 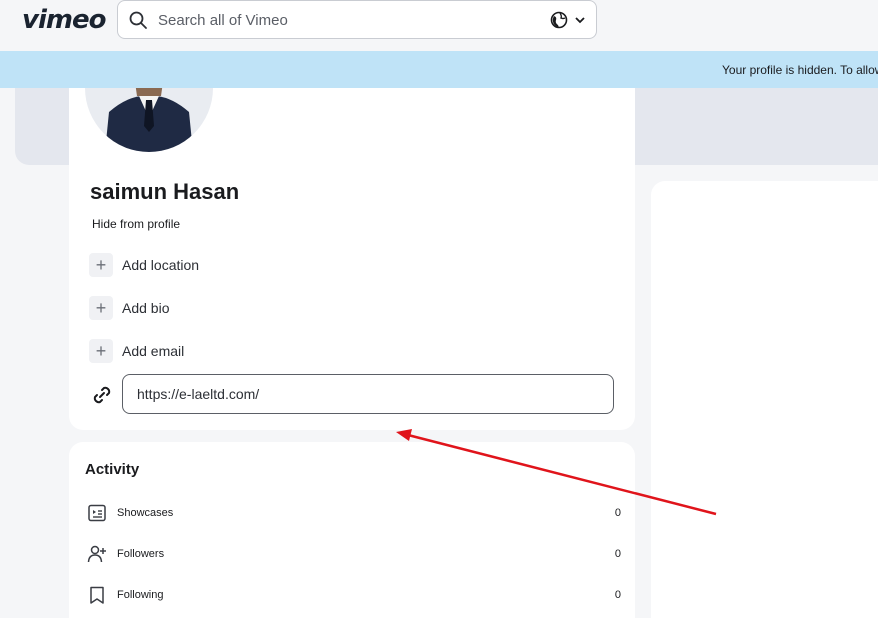 What do you see at coordinates (138, 20) in the screenshot?
I see `search-icon` at bounding box center [138, 20].